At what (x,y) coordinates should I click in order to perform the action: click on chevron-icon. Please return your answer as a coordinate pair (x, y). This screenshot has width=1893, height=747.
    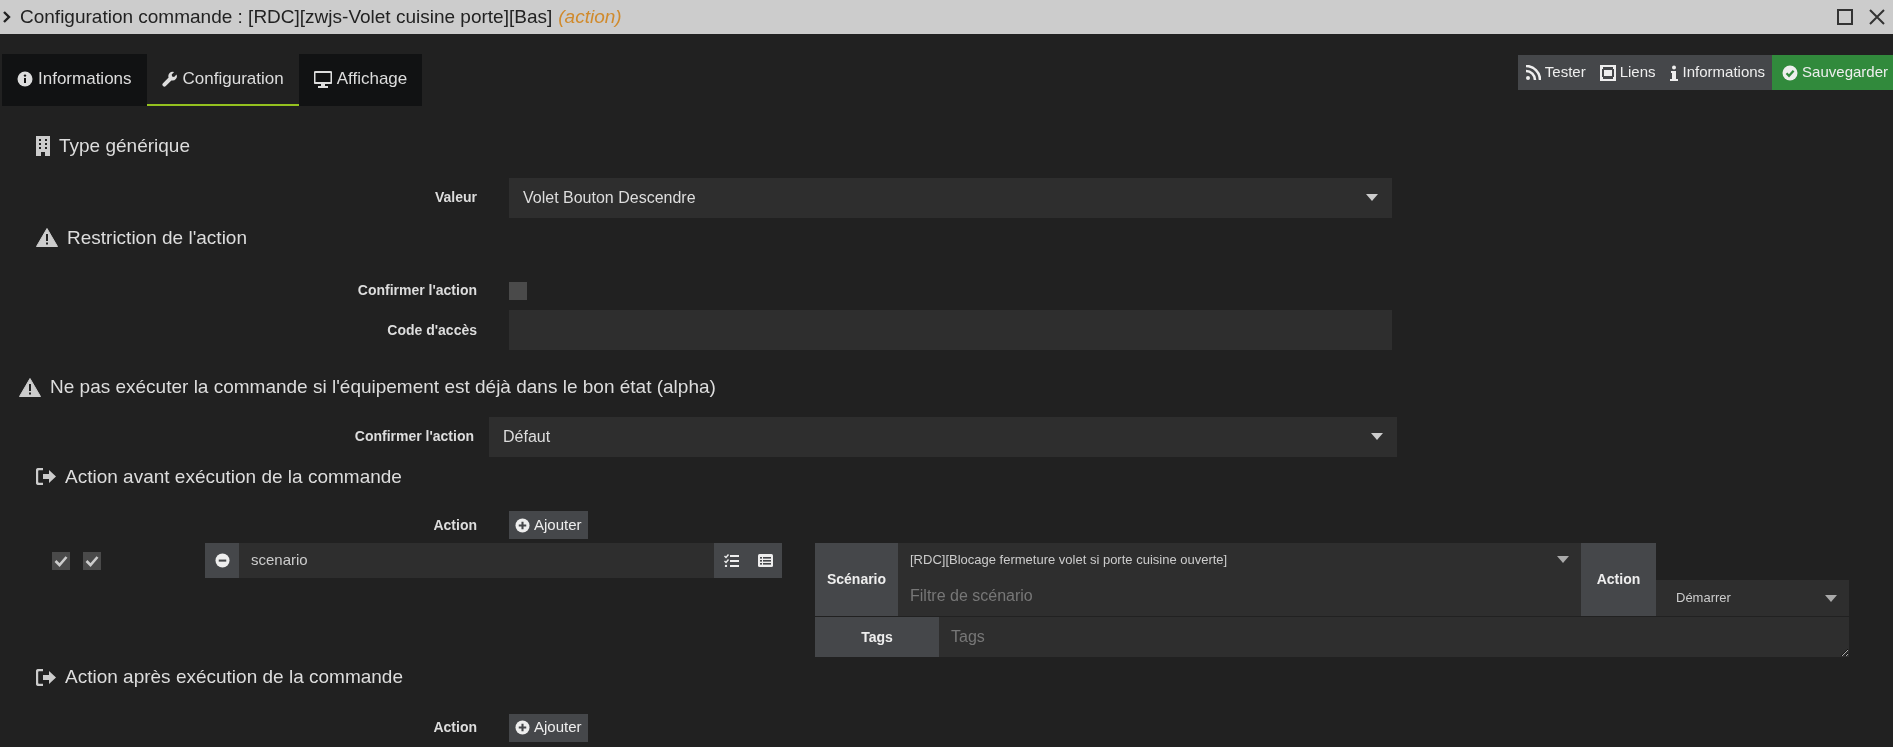
    Looking at the image, I should click on (7, 17).